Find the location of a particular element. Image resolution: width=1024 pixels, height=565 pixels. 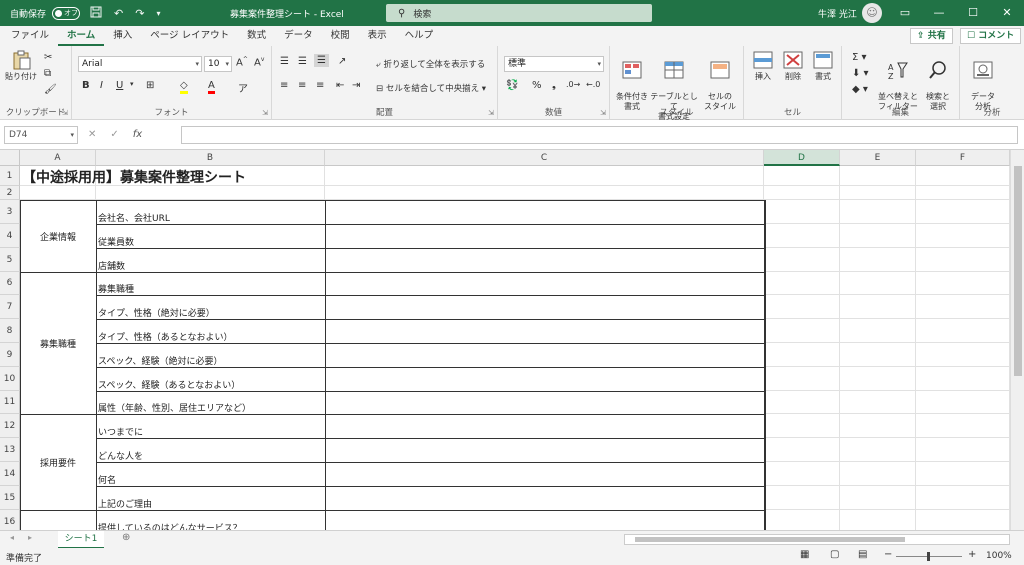

increase-font-icon: A^ is located at coordinates (242, 62).